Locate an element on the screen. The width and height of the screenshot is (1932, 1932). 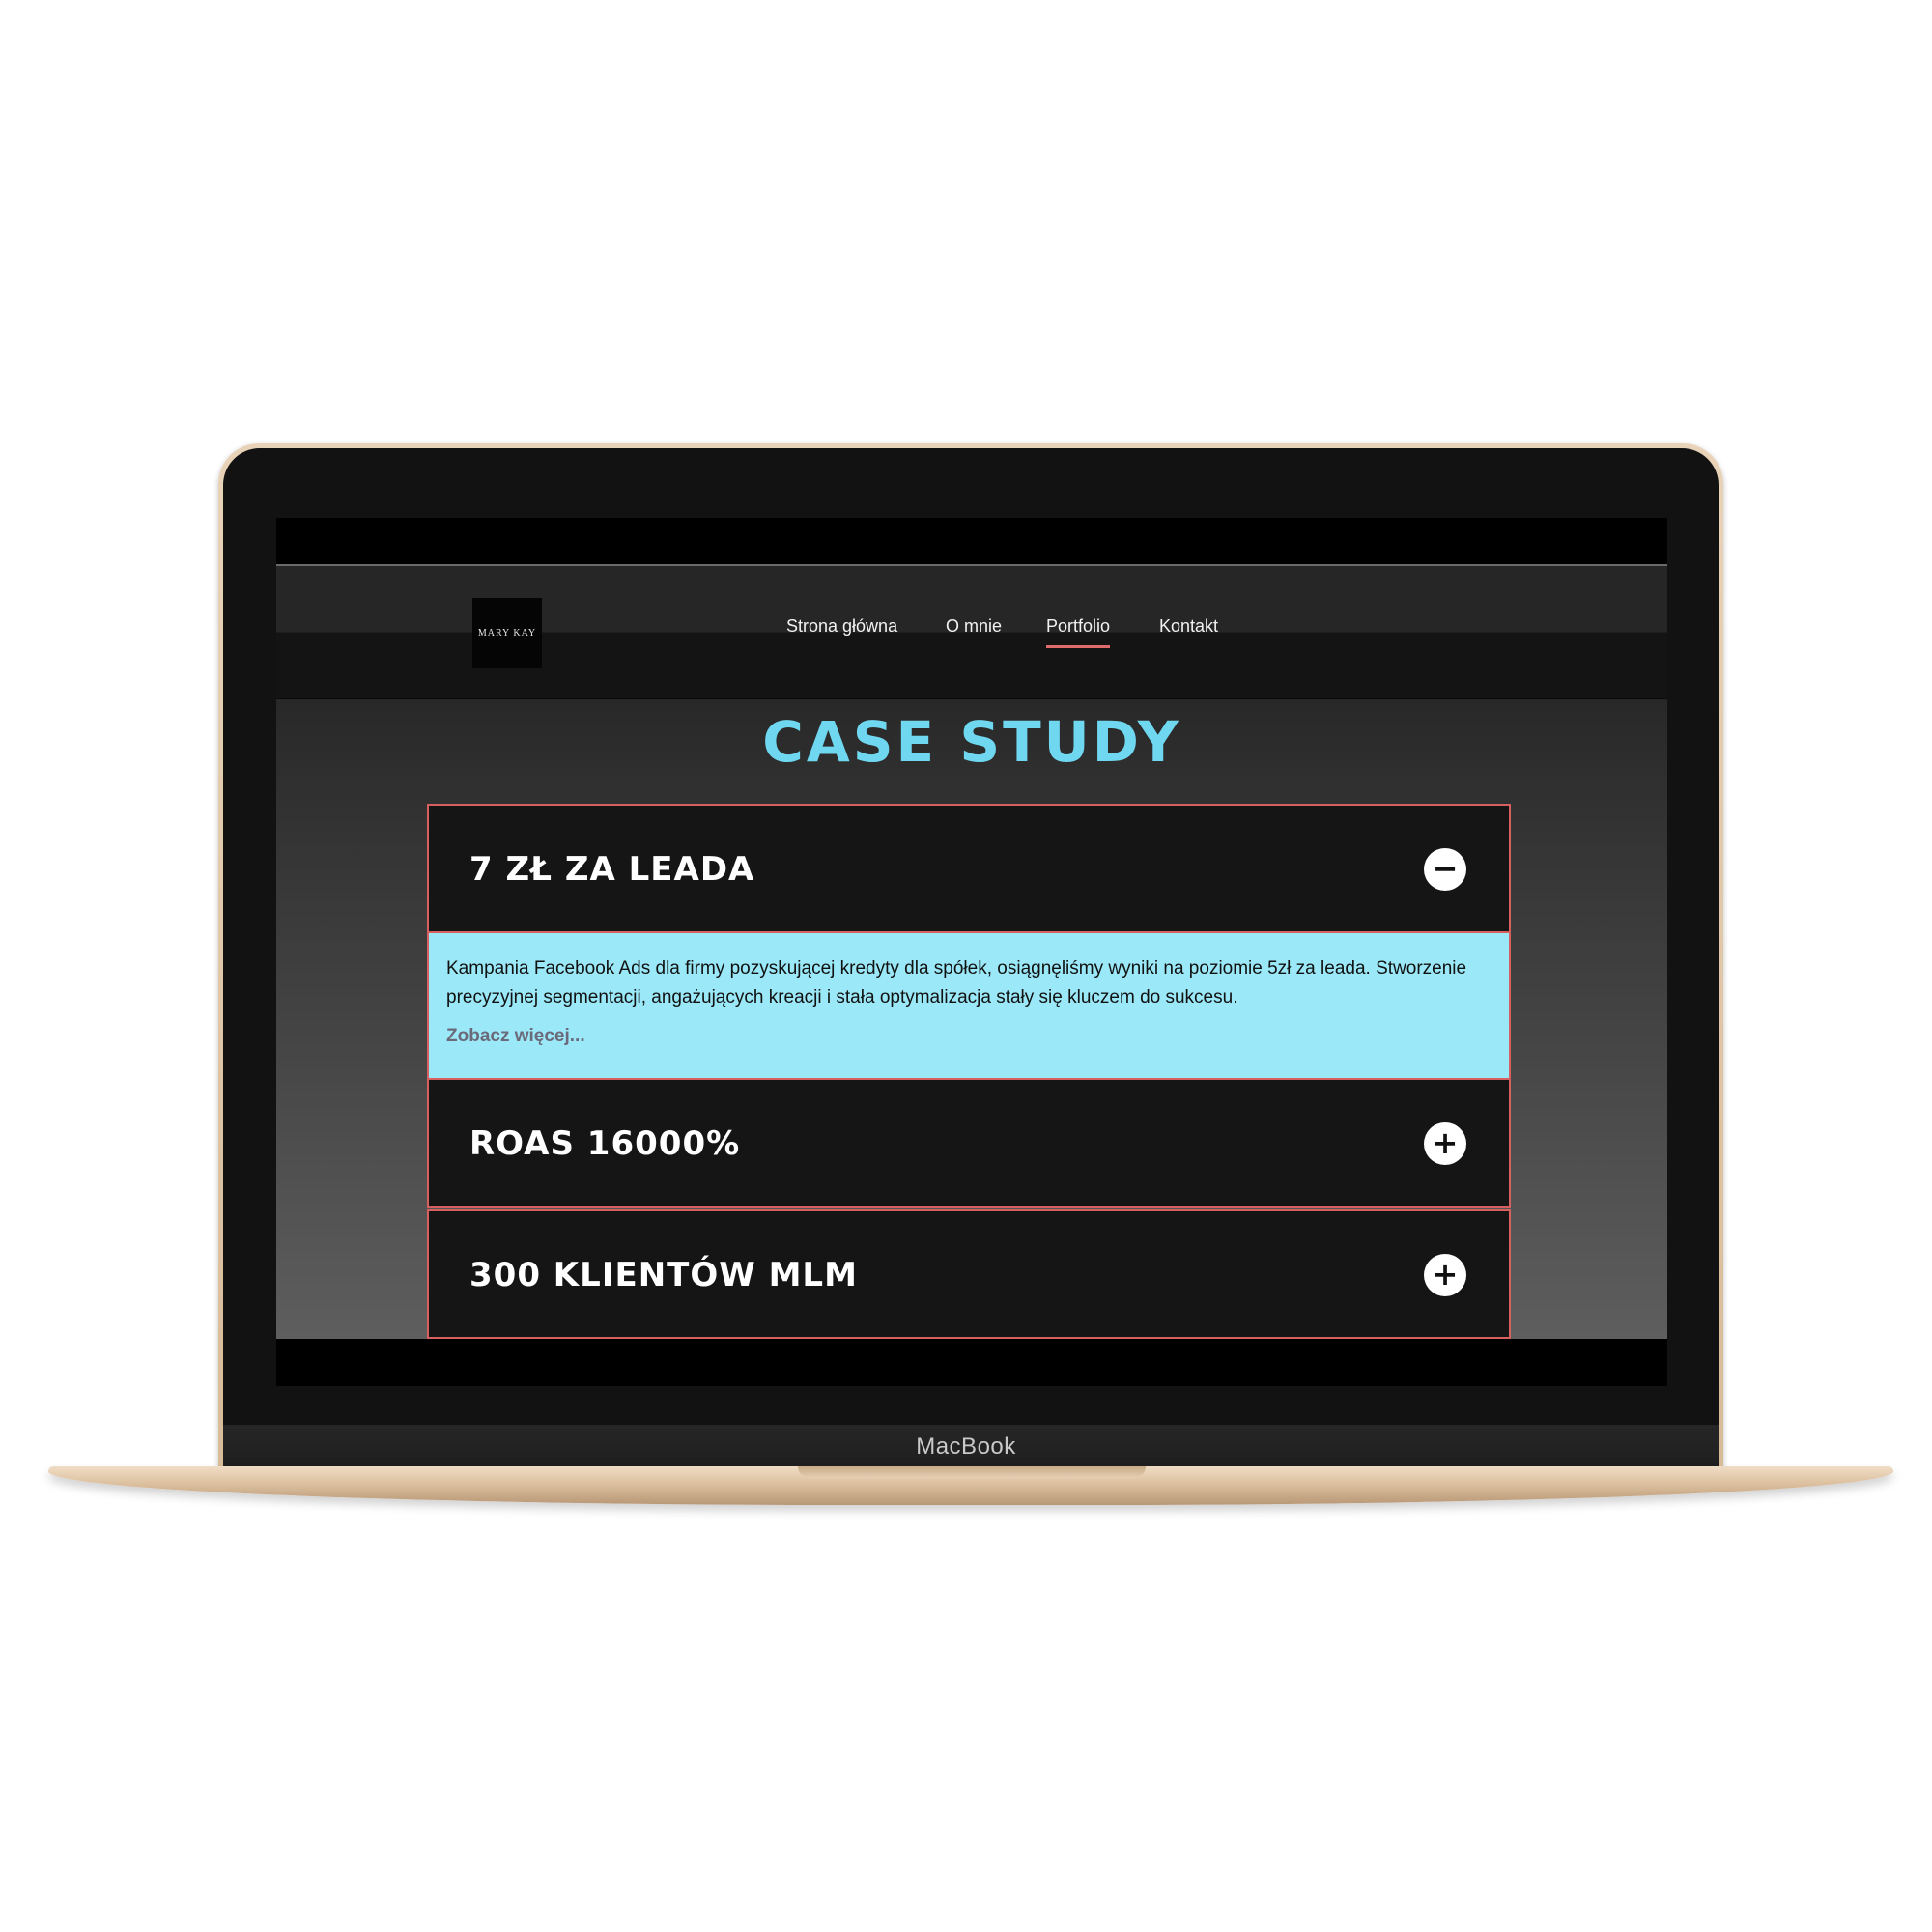
accordion-header-roas: ROAS 16000% + is located at coordinates (969, 1143).